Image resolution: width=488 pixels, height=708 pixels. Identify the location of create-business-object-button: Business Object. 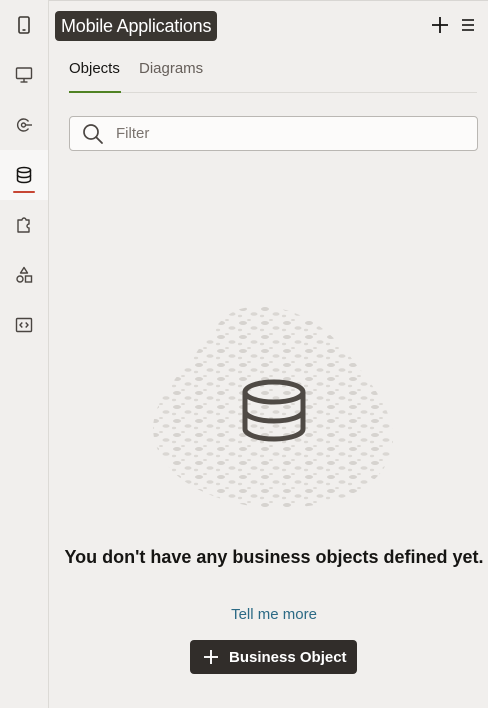
(273, 657).